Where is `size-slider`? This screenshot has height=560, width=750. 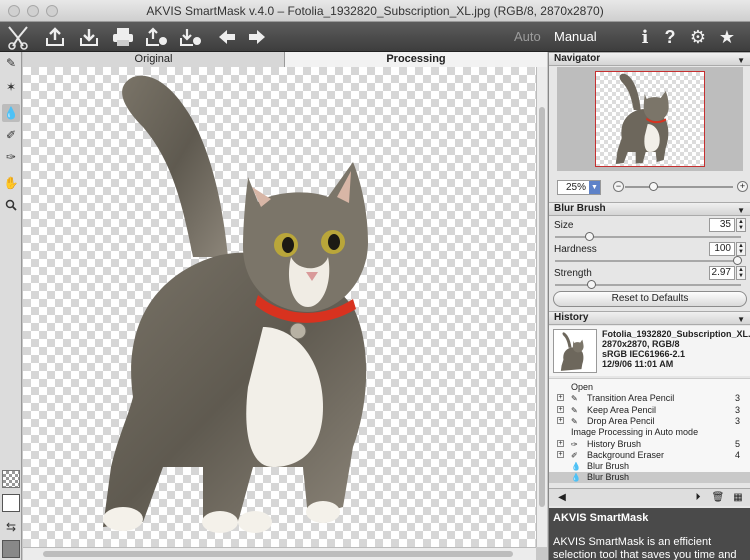 size-slider is located at coordinates (648, 236).